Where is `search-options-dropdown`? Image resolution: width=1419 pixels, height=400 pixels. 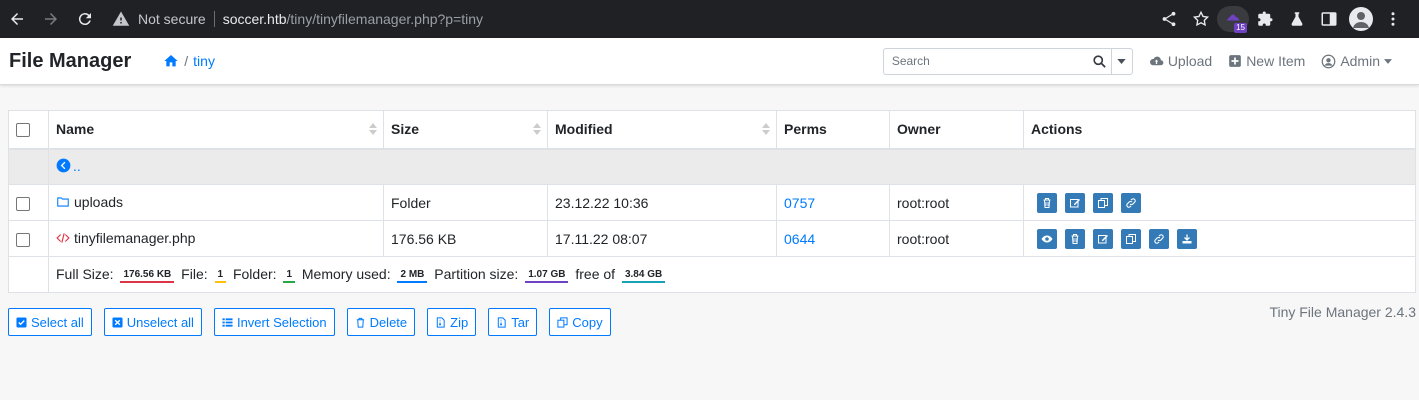
search-options-dropdown is located at coordinates (1121, 61).